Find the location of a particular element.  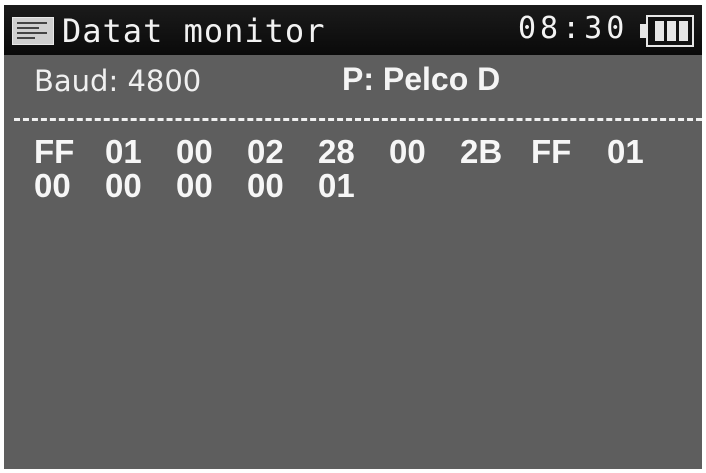

protocol-label: P: is located at coordinates (358, 79).